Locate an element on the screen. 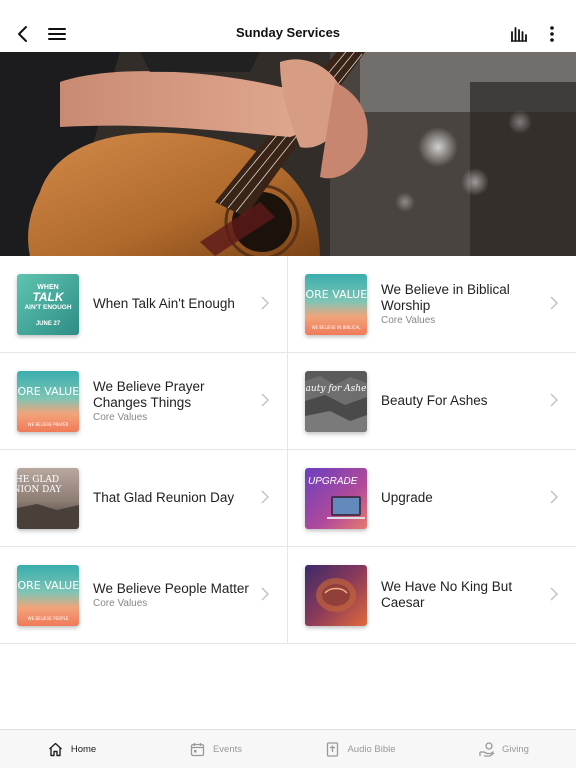 This screenshot has height=768, width=576. menu-button is located at coordinates (57, 34).